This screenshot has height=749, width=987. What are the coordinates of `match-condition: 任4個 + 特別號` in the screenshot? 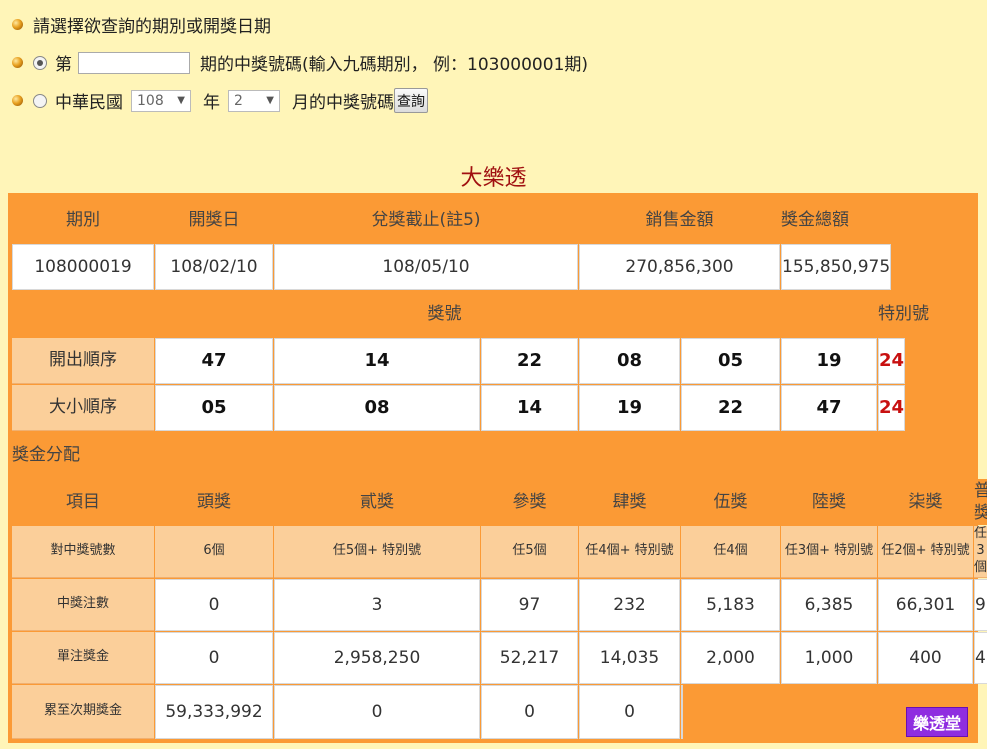 It's located at (629, 552).